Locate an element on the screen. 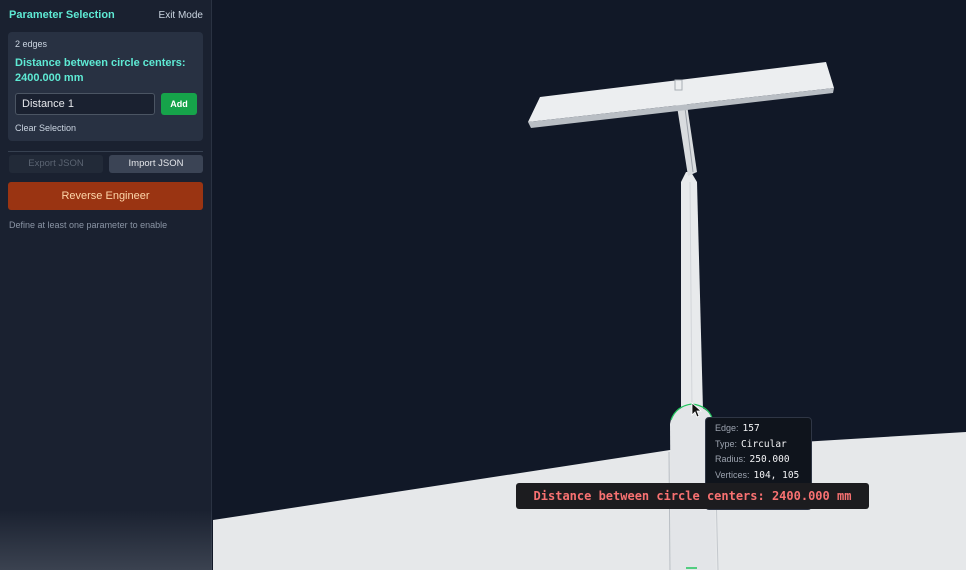 Image resolution: width=966 pixels, height=570 pixels. tooltip-key: Radius: is located at coordinates (730, 459).